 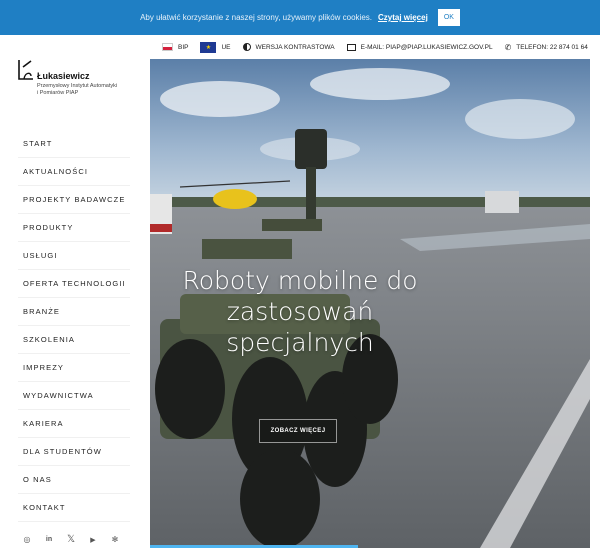 What do you see at coordinates (552, 47) in the screenshot?
I see `phone-label: TELEFON: 22 874 01 64` at bounding box center [552, 47].